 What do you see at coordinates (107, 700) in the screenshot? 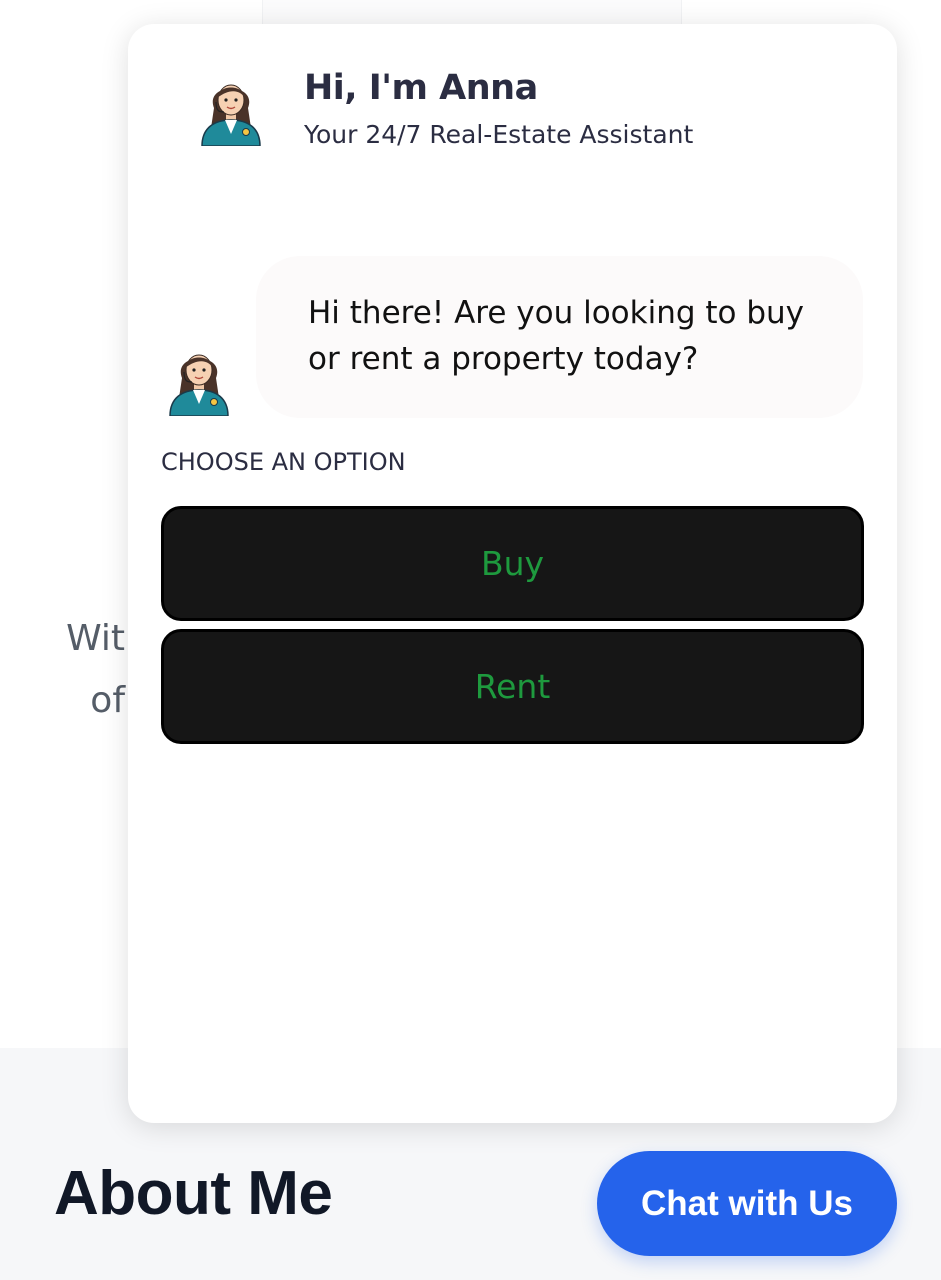
I see `background-text-line-2: of` at bounding box center [107, 700].